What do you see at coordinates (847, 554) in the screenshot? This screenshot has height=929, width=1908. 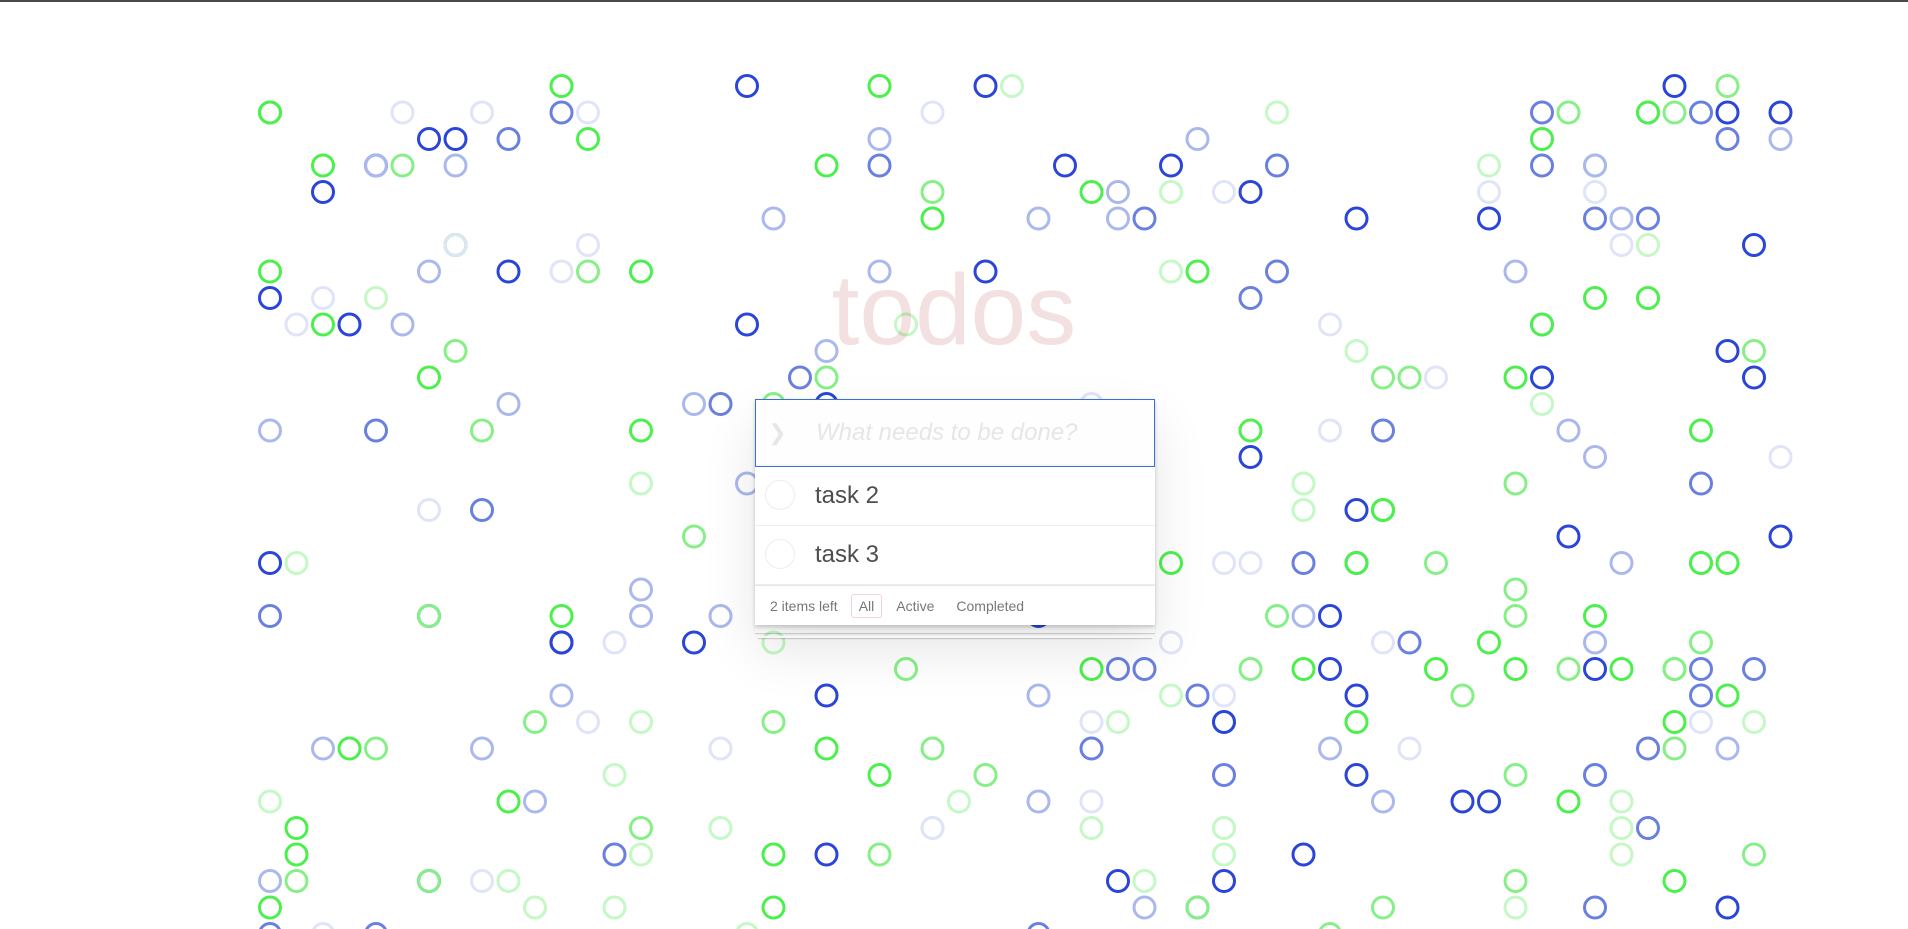 I see `todo-label: task 3` at bounding box center [847, 554].